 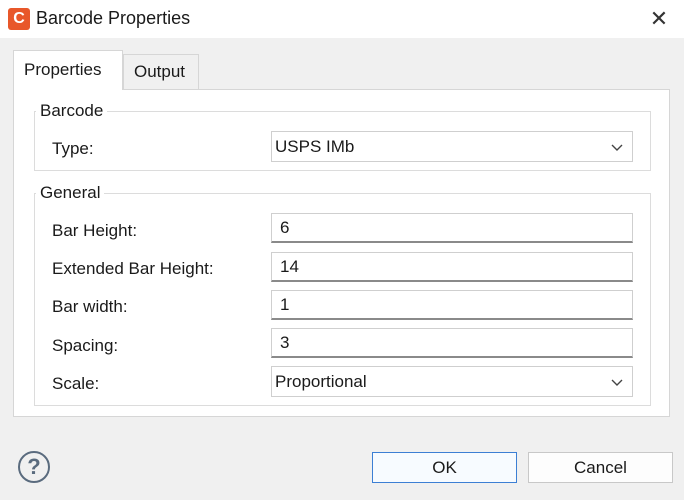 What do you see at coordinates (73, 148) in the screenshot?
I see `type-label: Type:` at bounding box center [73, 148].